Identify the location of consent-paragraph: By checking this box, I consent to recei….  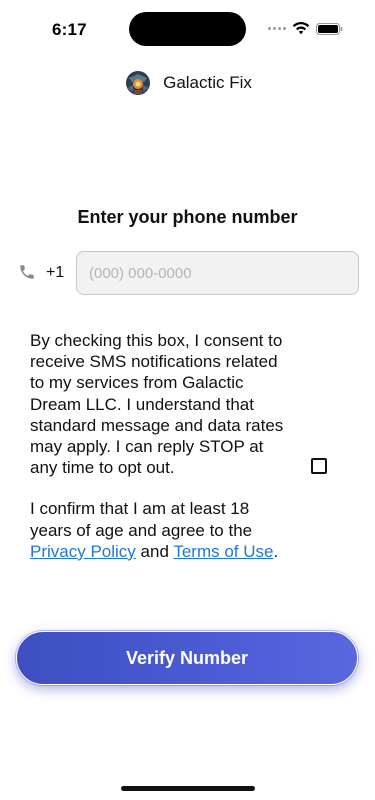
(157, 404).